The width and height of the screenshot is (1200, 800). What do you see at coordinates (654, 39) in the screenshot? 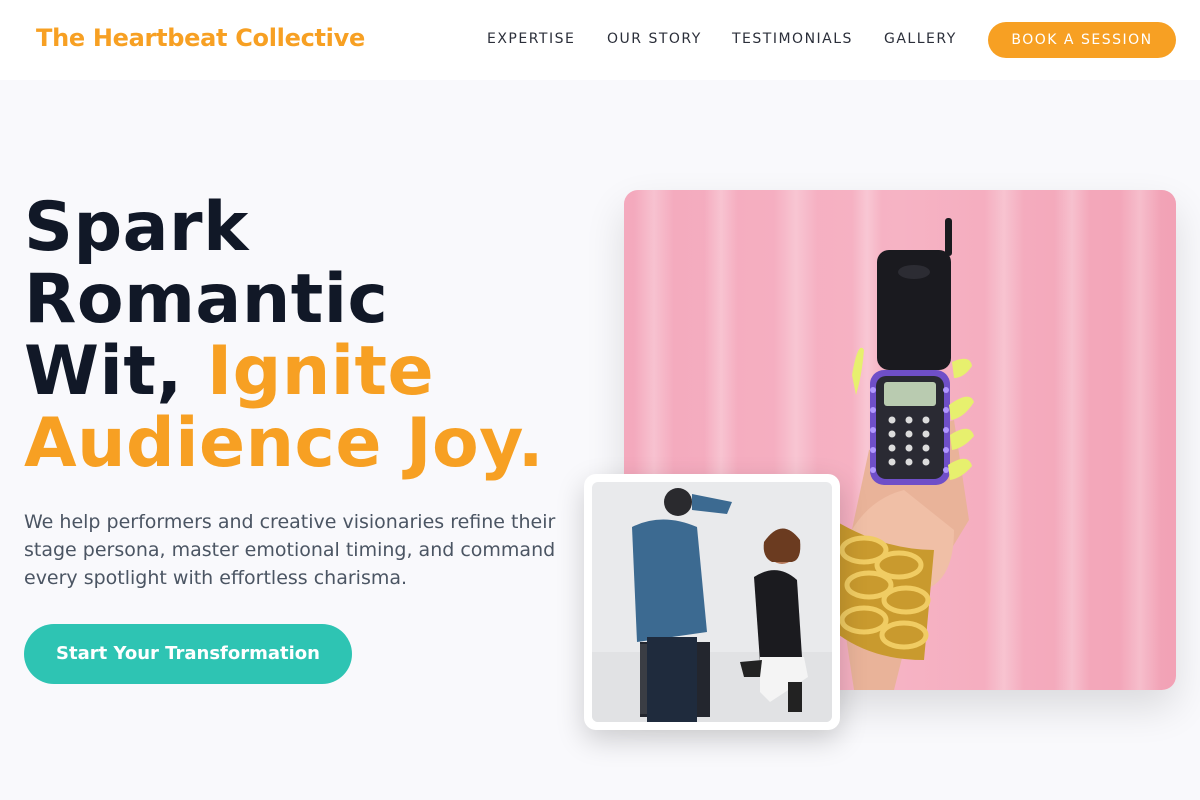
I see `nav-link-our-story: OUR STORY` at bounding box center [654, 39].